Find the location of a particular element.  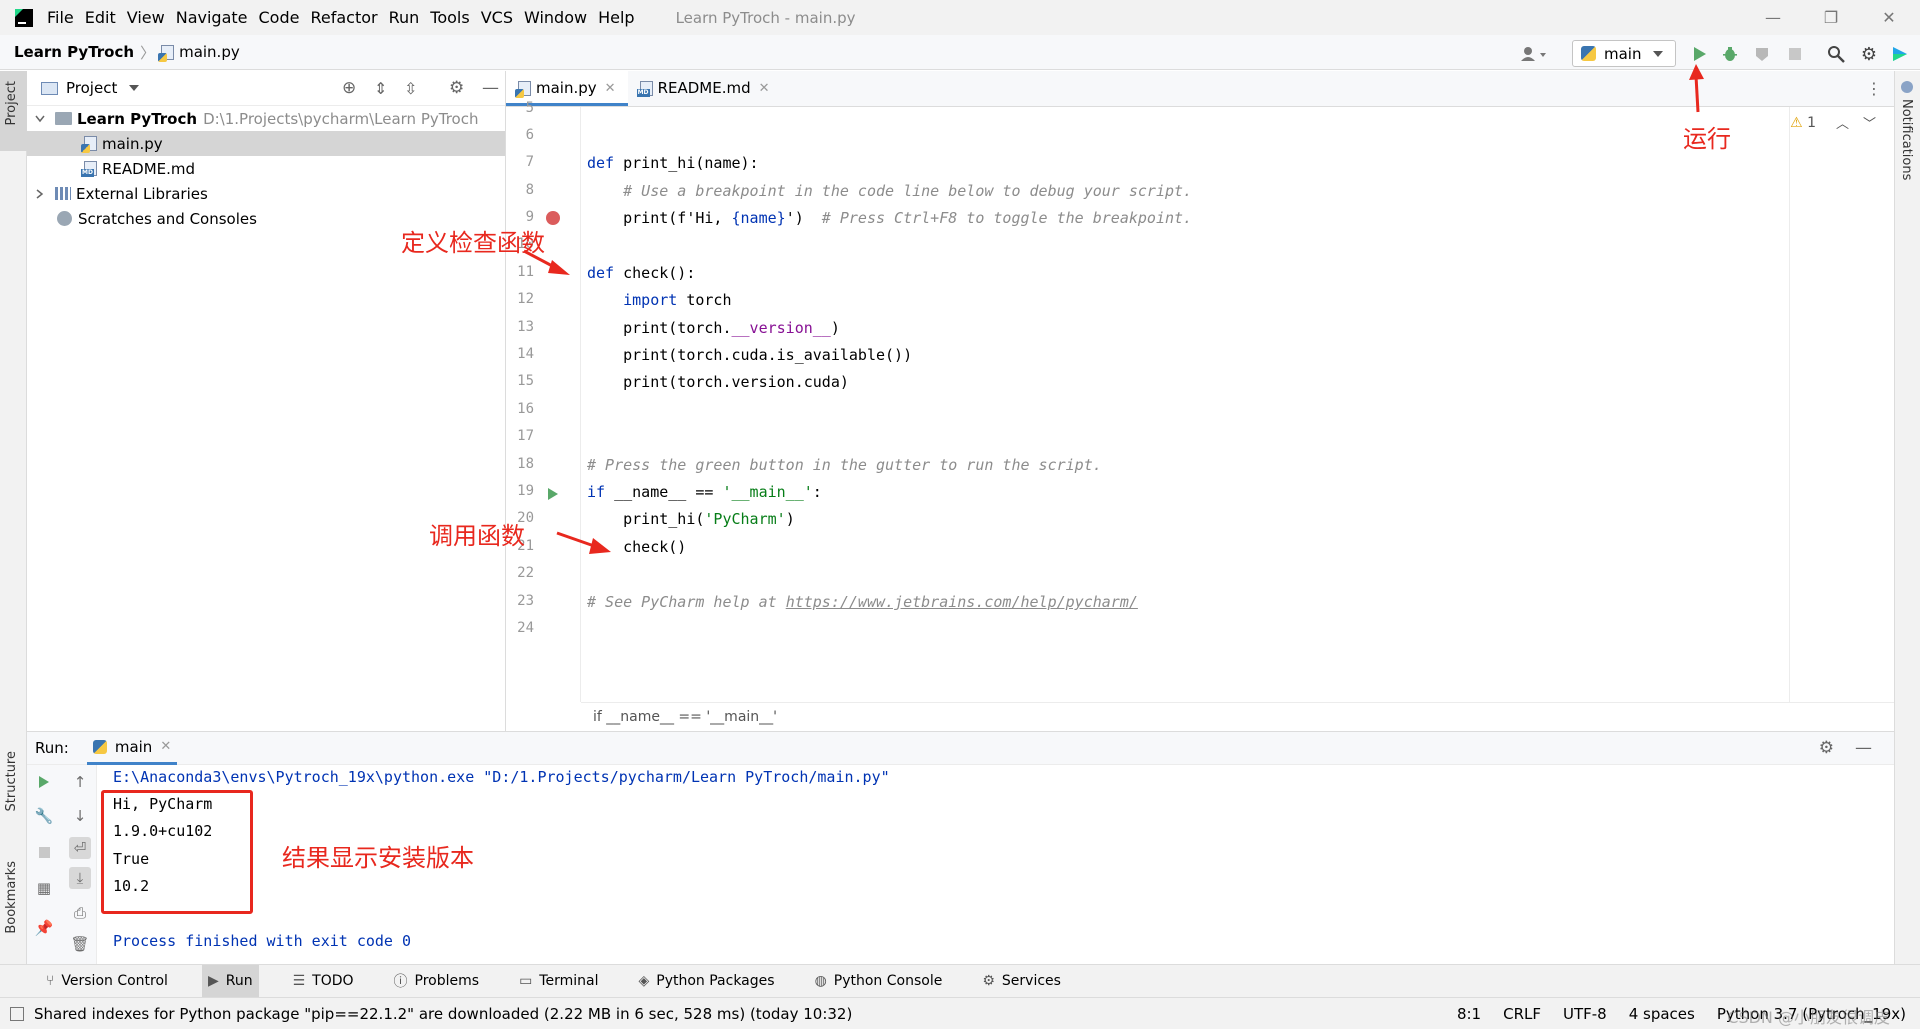

breakpoint-icon is located at coordinates (553, 218).